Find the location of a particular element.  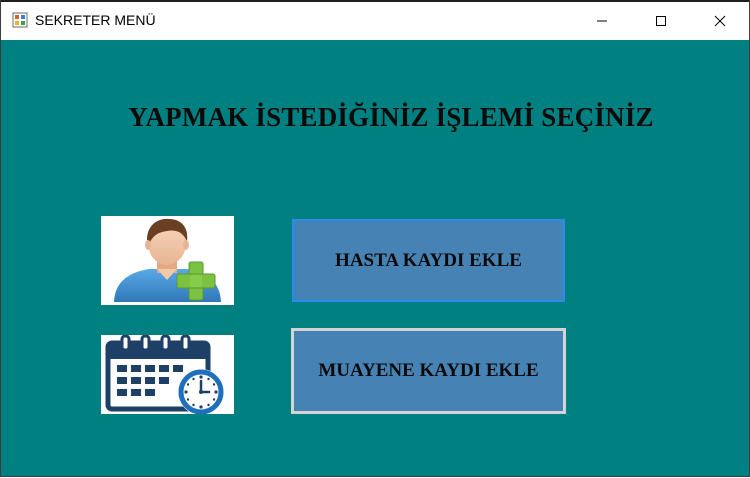

page-heading: YAPMAK İSTEDİĞİNİZ İŞLEMİ SEÇİNİZ is located at coordinates (391, 117).